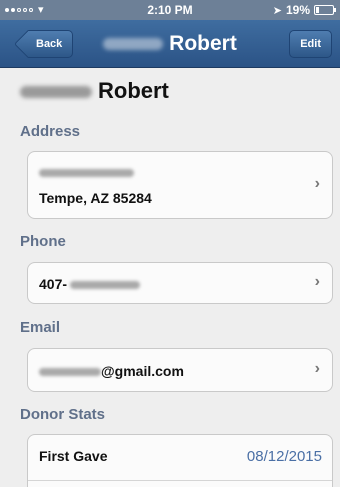  Describe the element at coordinates (277, 10) in the screenshot. I see `location-arrow-icon: ➤` at that location.